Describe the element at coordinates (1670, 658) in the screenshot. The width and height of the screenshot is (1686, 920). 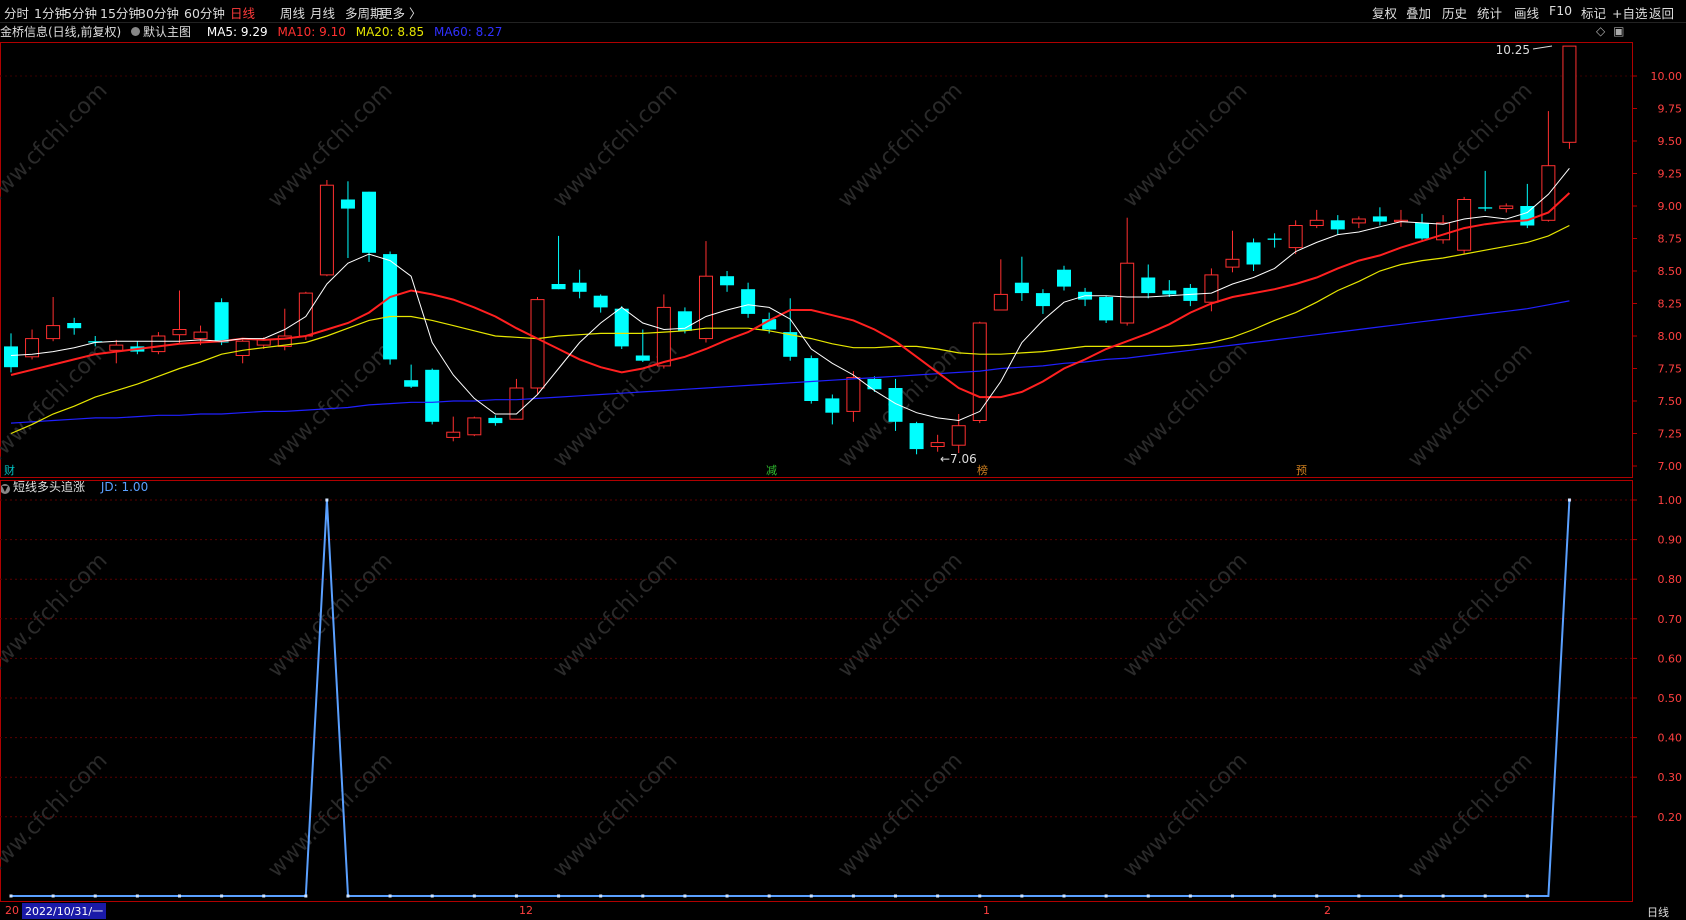
I see `indicator-tick-label: 0.60` at that location.